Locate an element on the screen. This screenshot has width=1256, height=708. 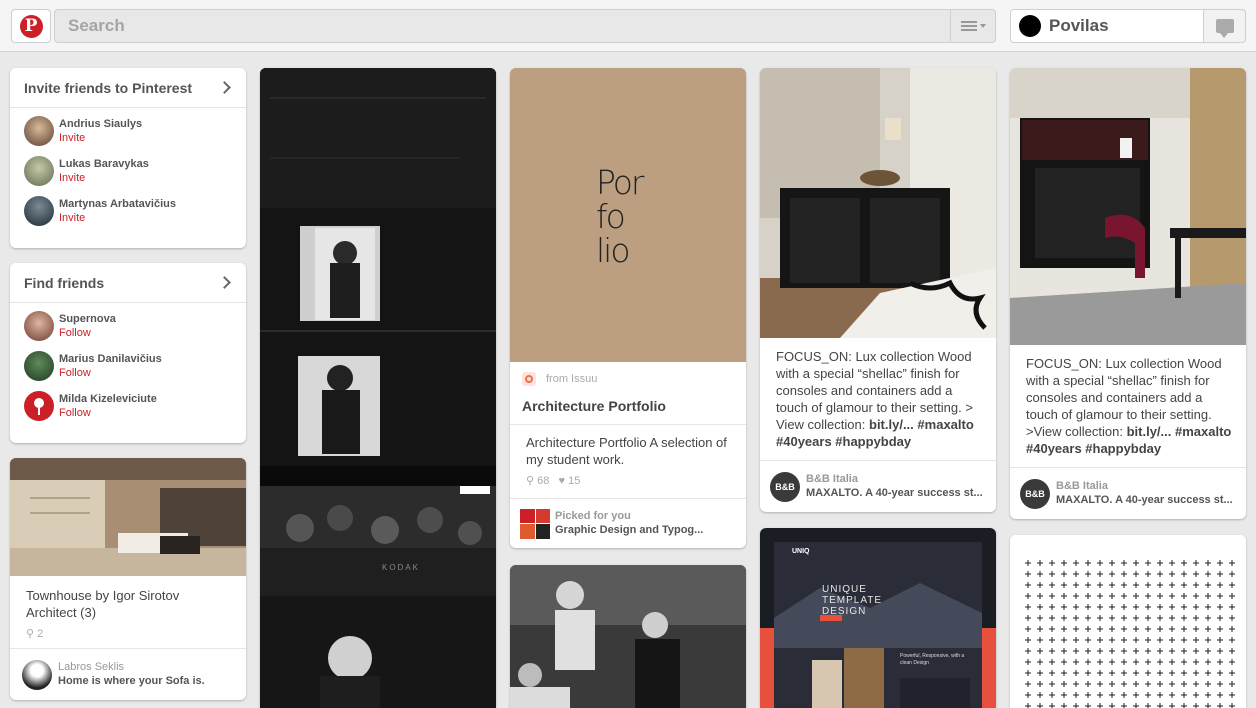
friend-name: Andrius Siaulys is located at coordinates (101, 124).